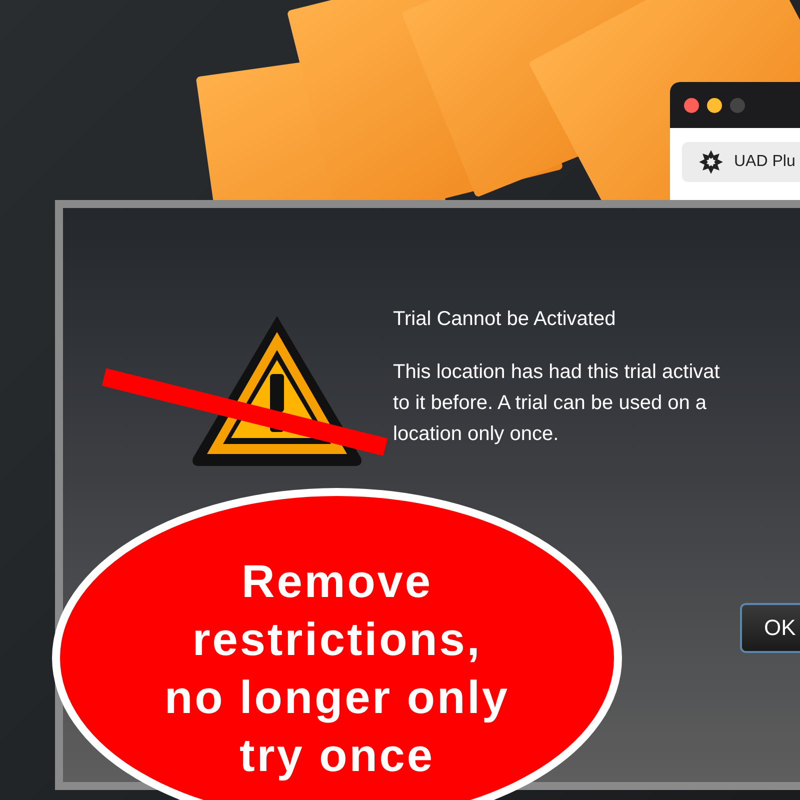 The height and width of the screenshot is (800, 800). Describe the element at coordinates (770, 628) in the screenshot. I see `ok-button: OK` at that location.